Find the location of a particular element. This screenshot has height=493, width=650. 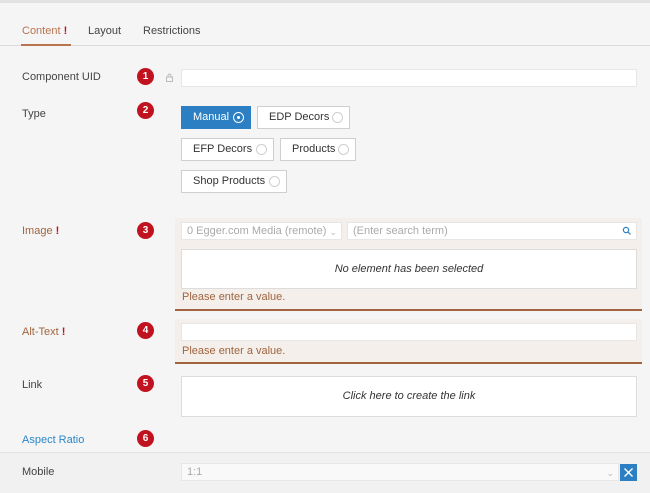

type-option-products: Products is located at coordinates (318, 149).